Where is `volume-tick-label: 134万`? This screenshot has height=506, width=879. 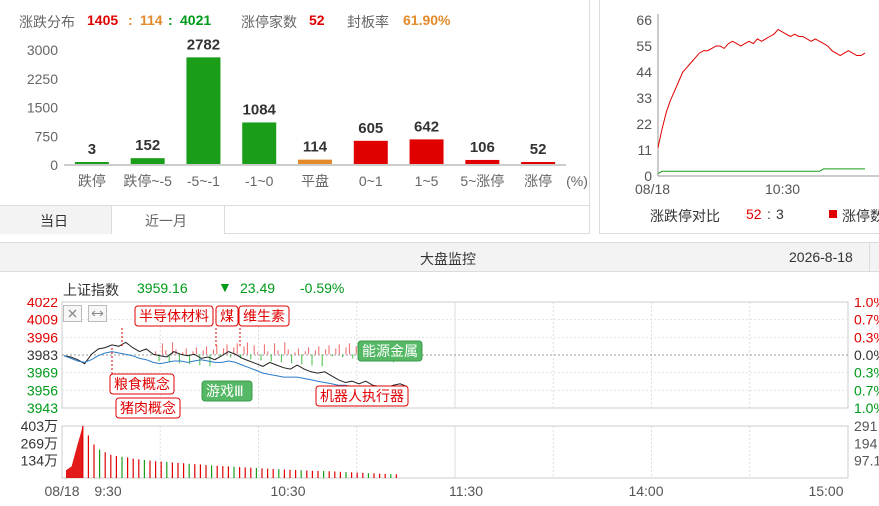
volume-tick-label: 134万 is located at coordinates (39, 461).